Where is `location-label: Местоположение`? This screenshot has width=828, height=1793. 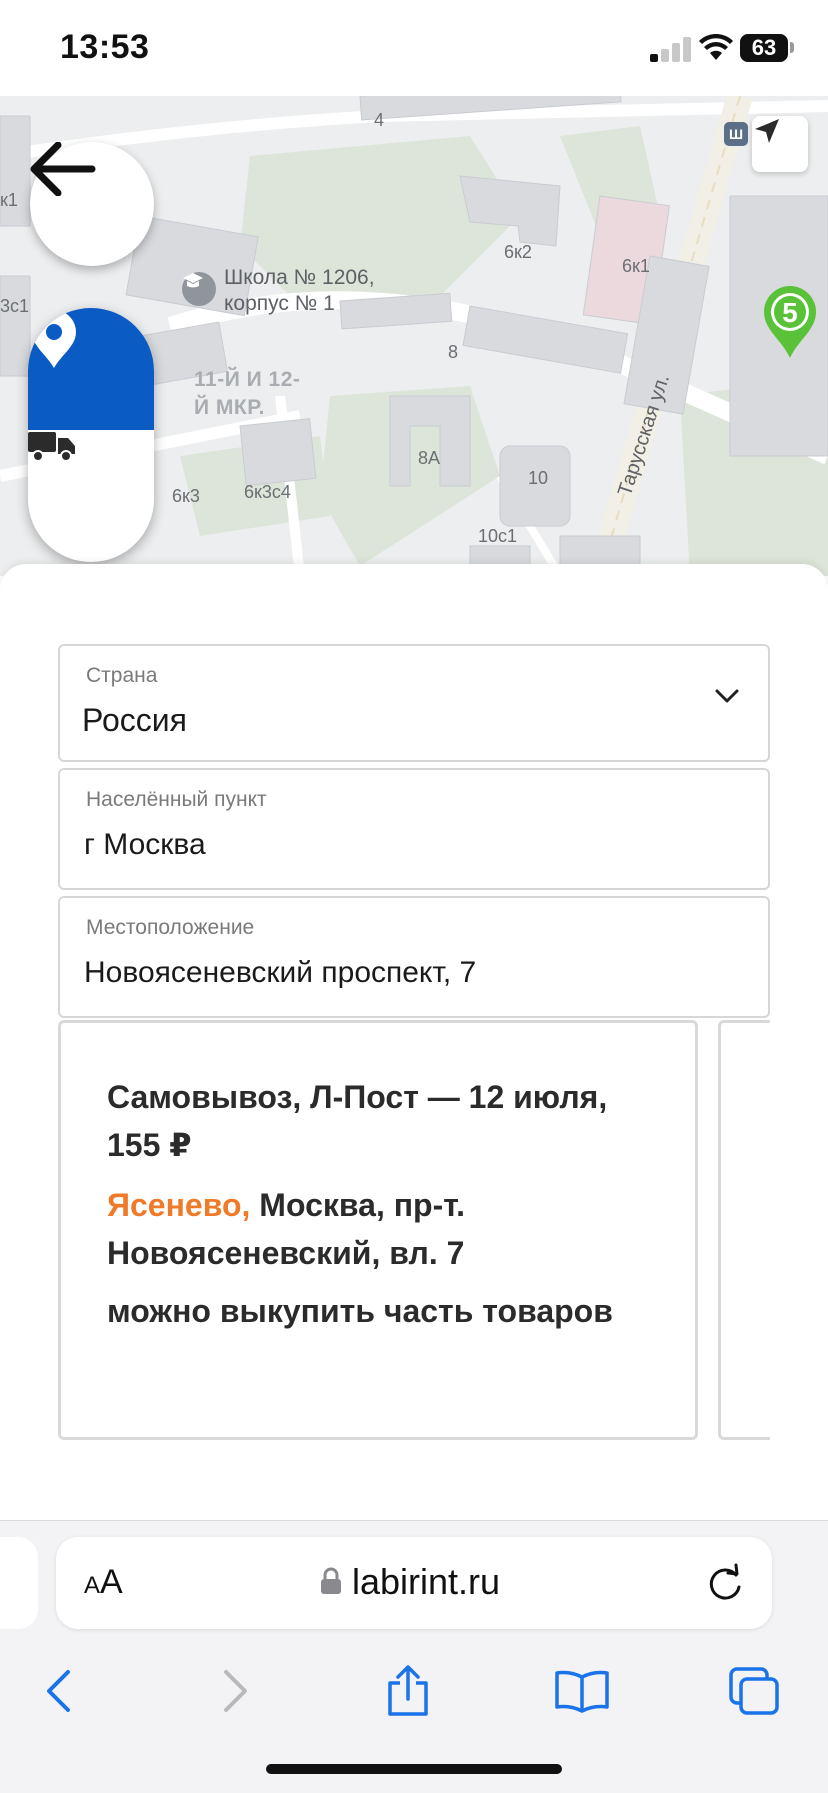
location-label: Местоположение is located at coordinates (170, 927).